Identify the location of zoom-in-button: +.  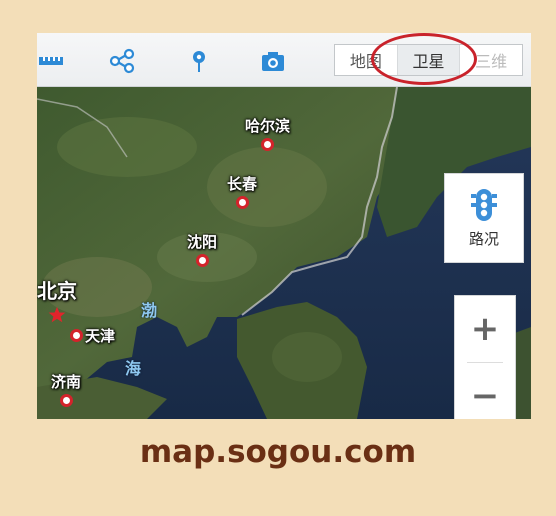
(485, 329).